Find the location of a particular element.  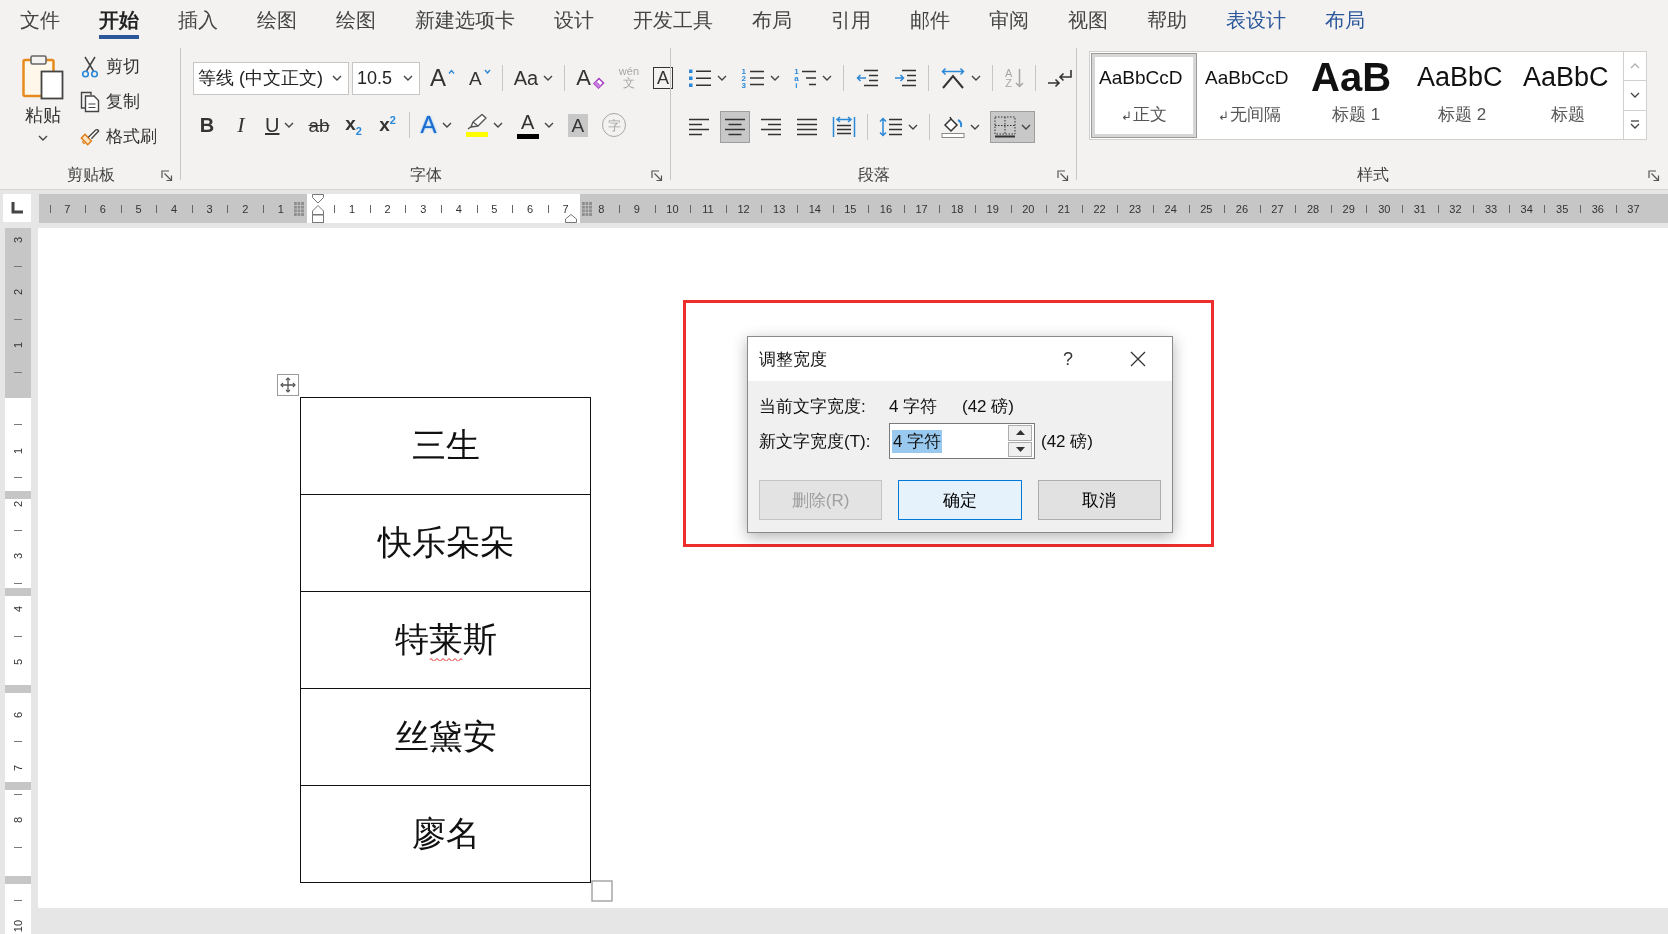

justify-icon is located at coordinates (807, 127).